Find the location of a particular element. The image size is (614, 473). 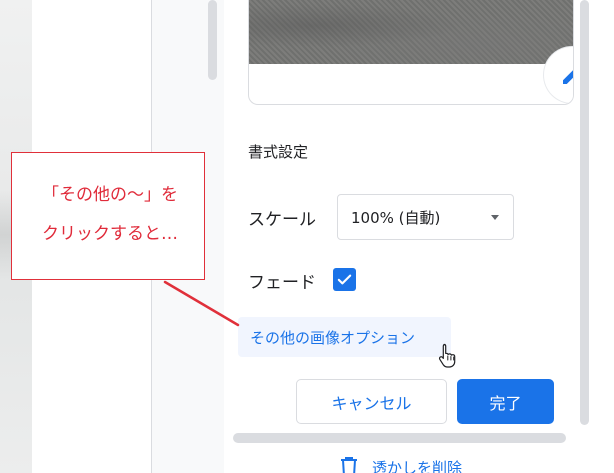

document-scrollbar is located at coordinates (212, 40).